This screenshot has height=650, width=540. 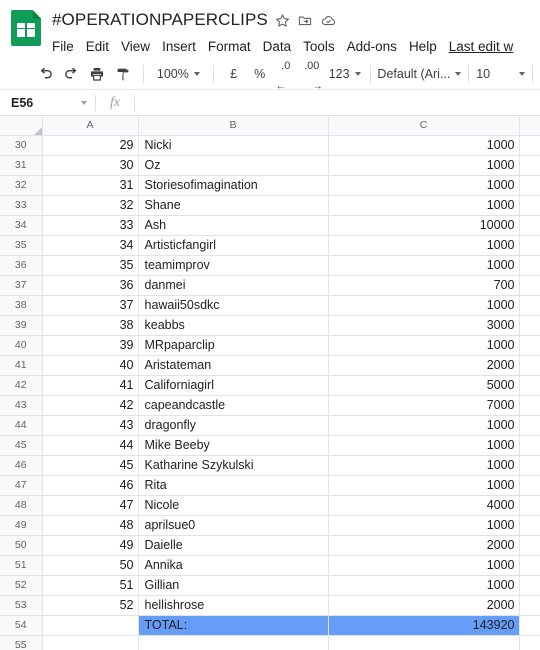 What do you see at coordinates (233, 625) in the screenshot?
I see `cell-b: TOTAL:` at bounding box center [233, 625].